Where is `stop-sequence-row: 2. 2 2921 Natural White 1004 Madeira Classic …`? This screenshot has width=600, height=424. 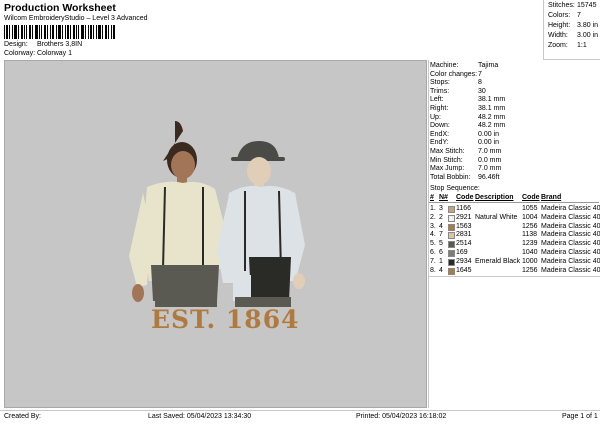
stop-sequence-row: 2. 2 2921 Natural White 1004 Madeira Classic … is located at coordinates (515, 217).